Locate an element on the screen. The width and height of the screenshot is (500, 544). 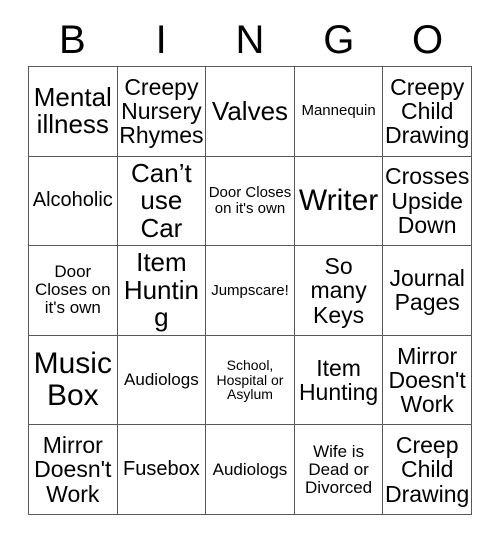
bingo-cell-b2: Alcoholic is located at coordinates (73, 201).